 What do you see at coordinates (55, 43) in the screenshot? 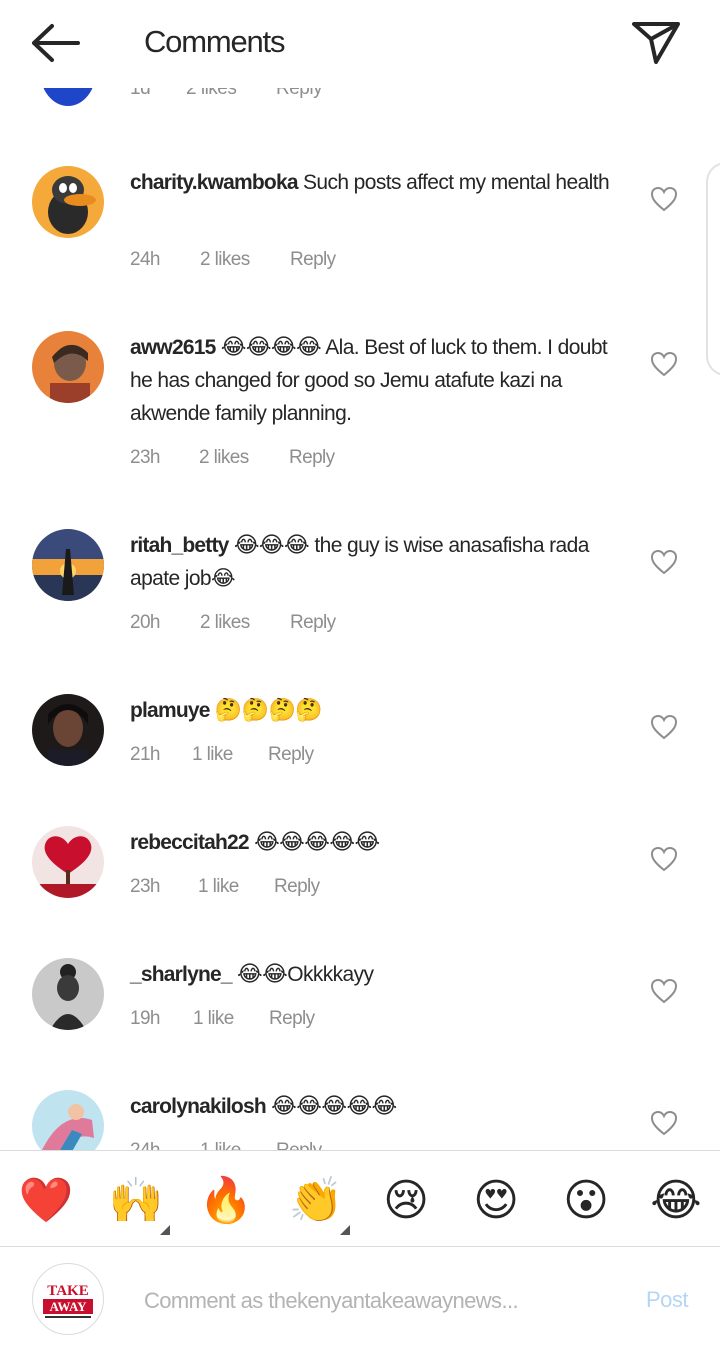
I see `arrow-left-icon` at bounding box center [55, 43].